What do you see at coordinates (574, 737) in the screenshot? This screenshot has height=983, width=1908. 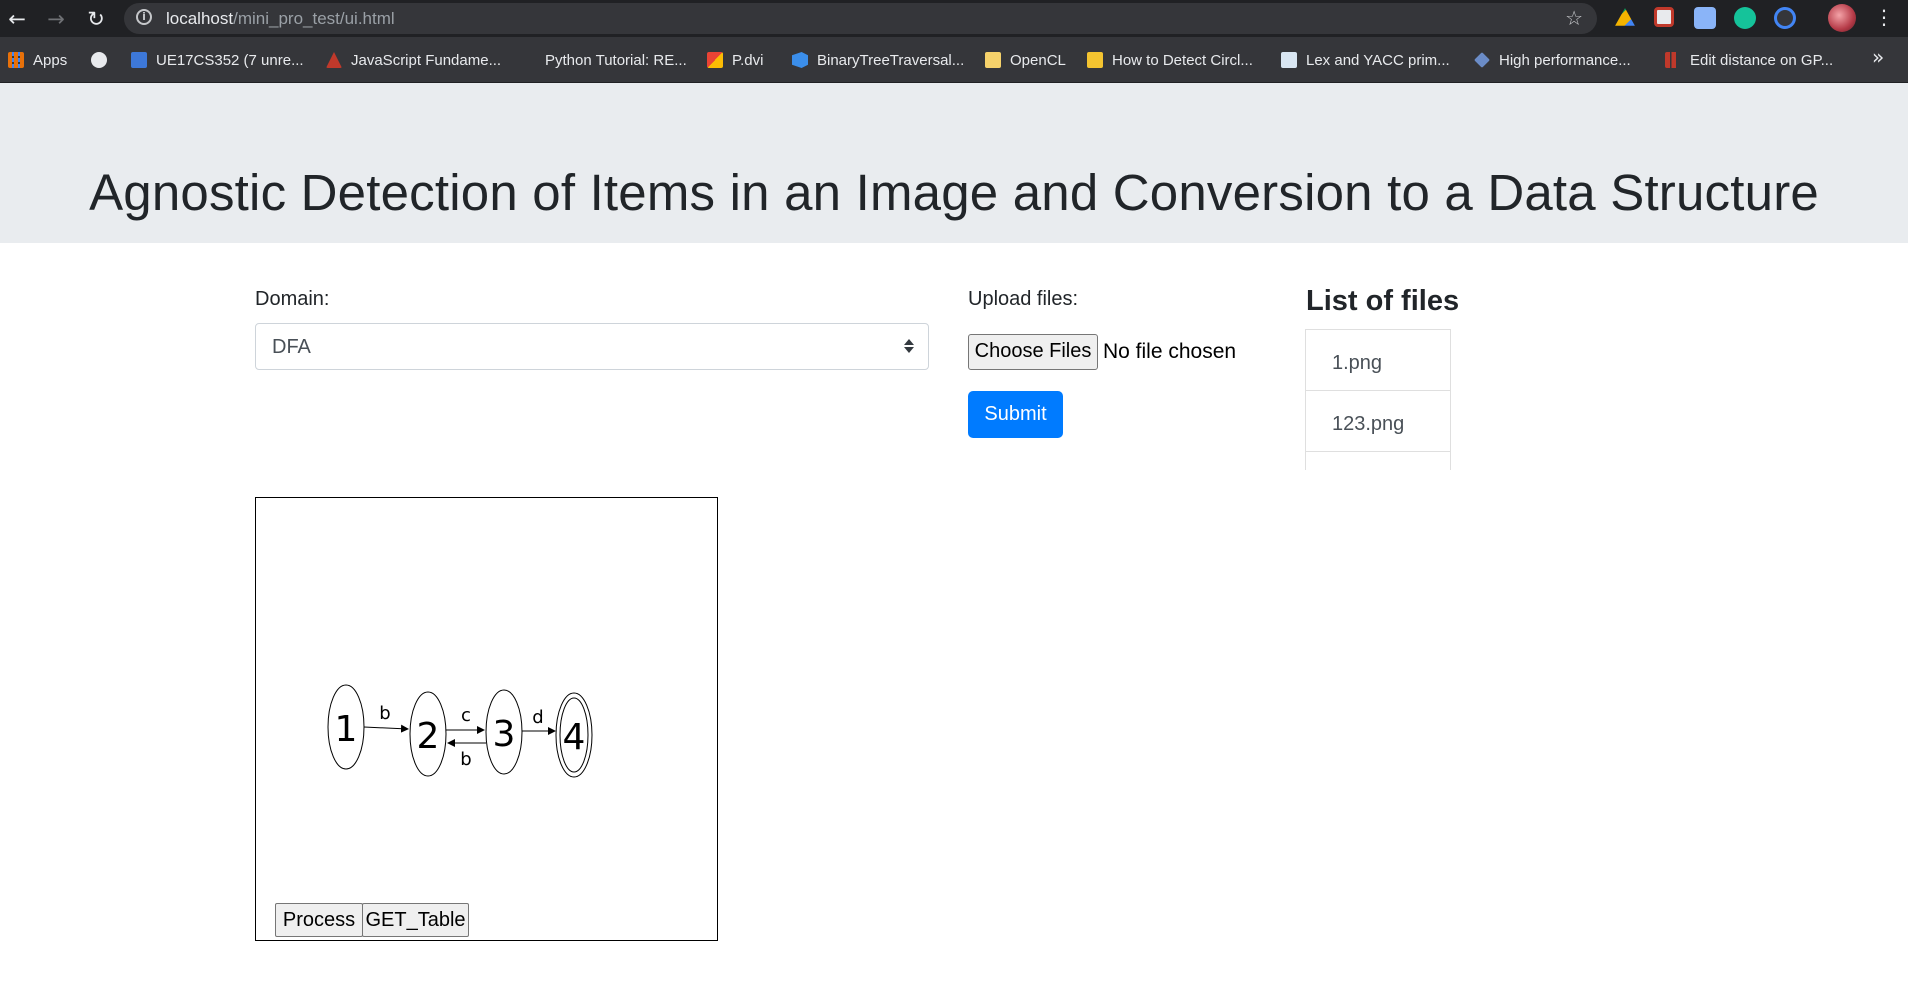 I see `dfa-state-label: 4` at bounding box center [574, 737].